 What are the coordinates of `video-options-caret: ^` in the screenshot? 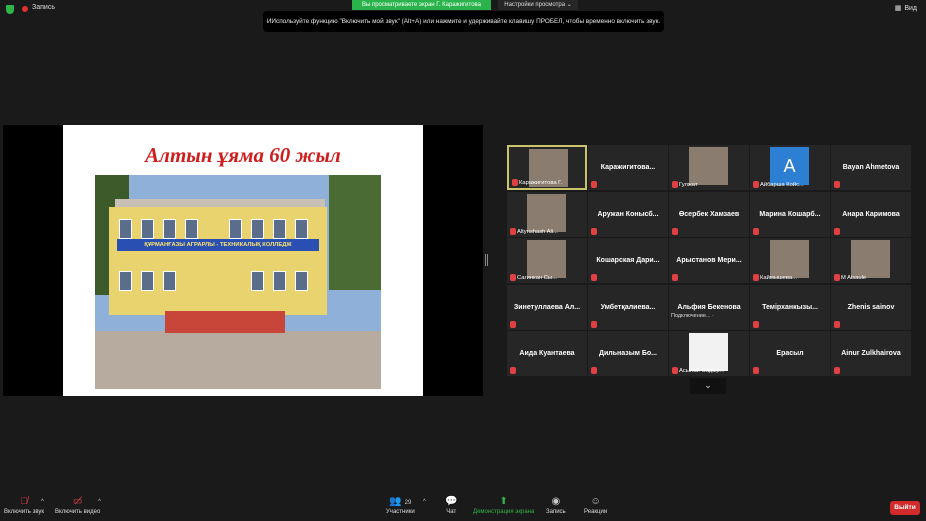 It's located at (99, 502).